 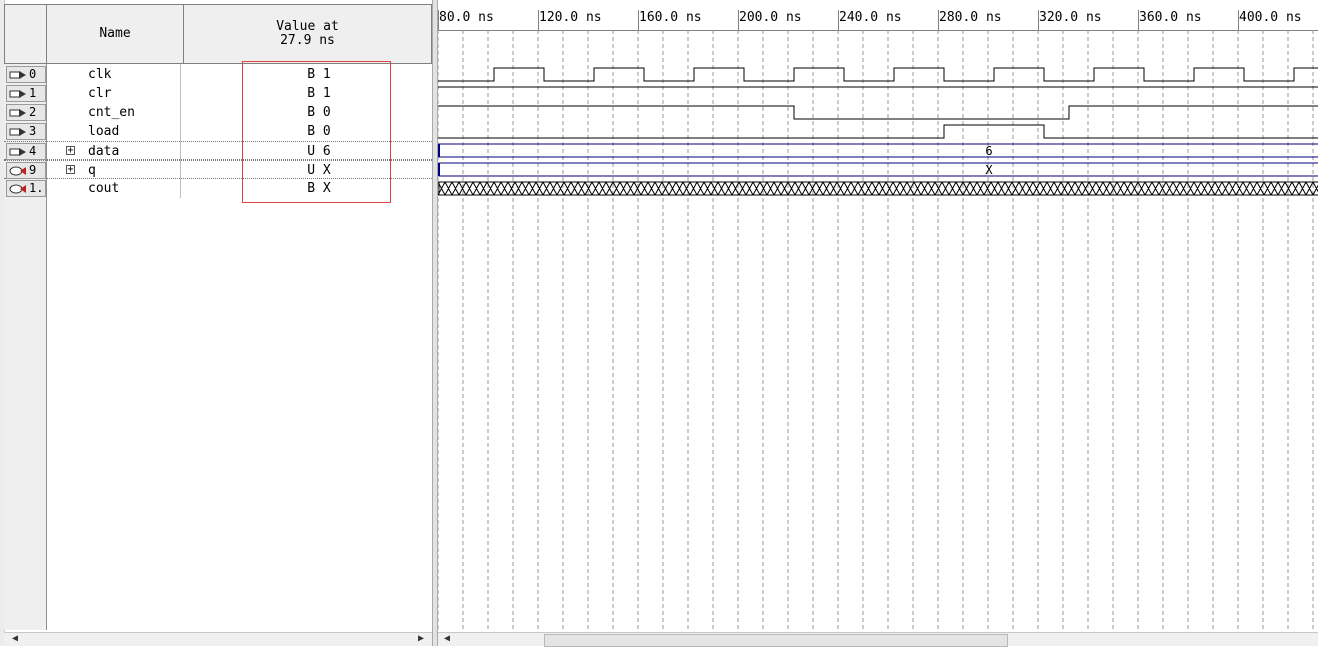 I want to click on header-value-line1: Value at, so click(x=307, y=26).